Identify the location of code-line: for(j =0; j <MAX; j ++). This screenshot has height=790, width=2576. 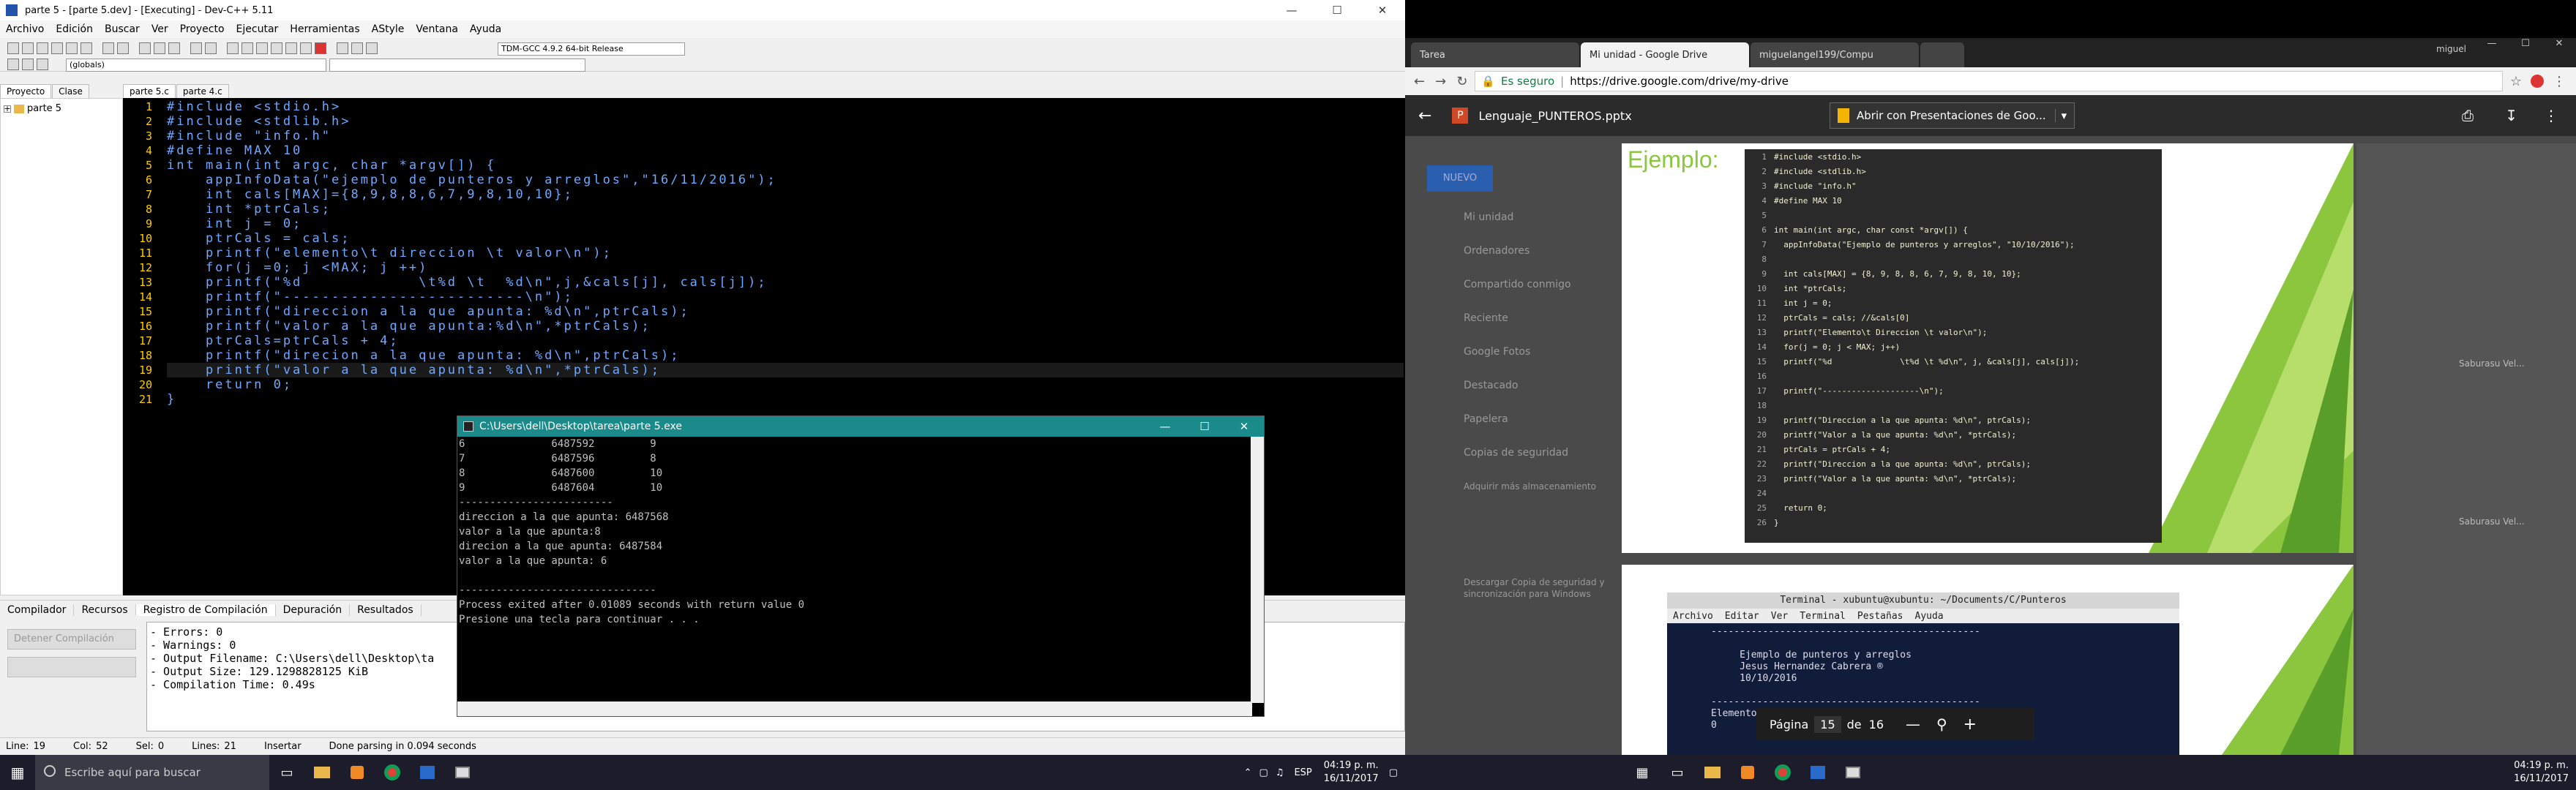
(297, 267).